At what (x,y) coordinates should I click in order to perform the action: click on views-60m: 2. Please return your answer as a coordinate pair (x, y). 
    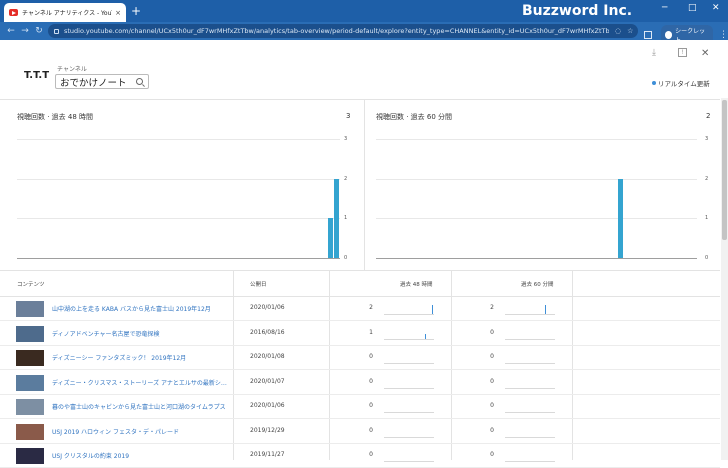
    Looking at the image, I should click on (492, 307).